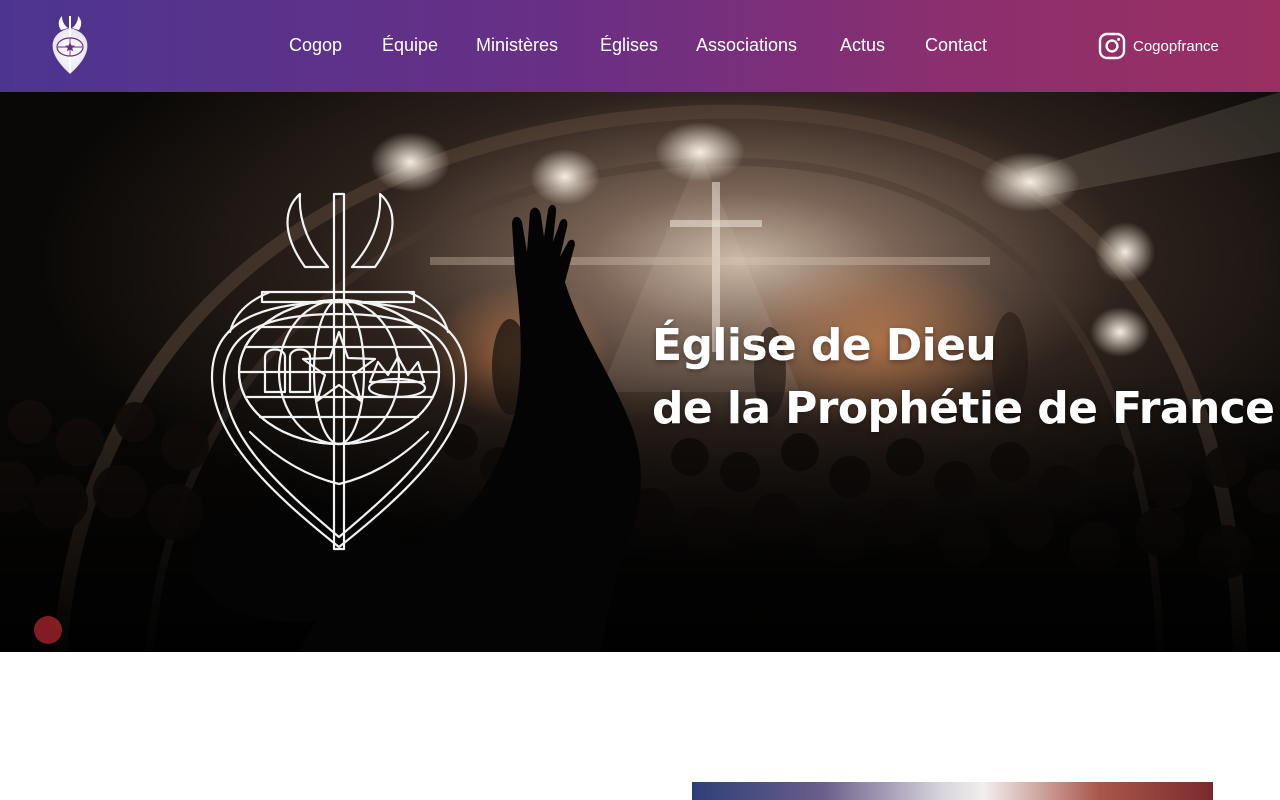 This screenshot has width=1280, height=800. Describe the element at coordinates (963, 408) in the screenshot. I see `hero-title-line-2: de la Prophétie de France` at that location.